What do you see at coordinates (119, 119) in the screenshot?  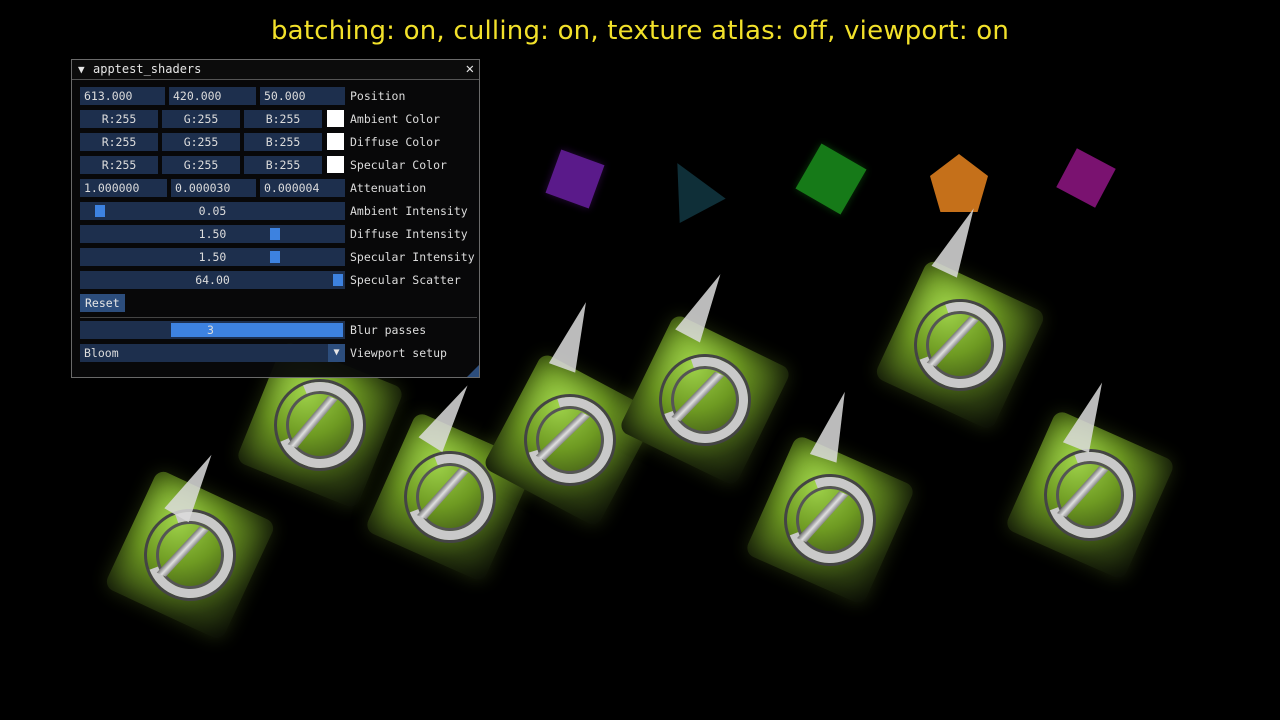 I see `ambient-r-input: R:255` at bounding box center [119, 119].